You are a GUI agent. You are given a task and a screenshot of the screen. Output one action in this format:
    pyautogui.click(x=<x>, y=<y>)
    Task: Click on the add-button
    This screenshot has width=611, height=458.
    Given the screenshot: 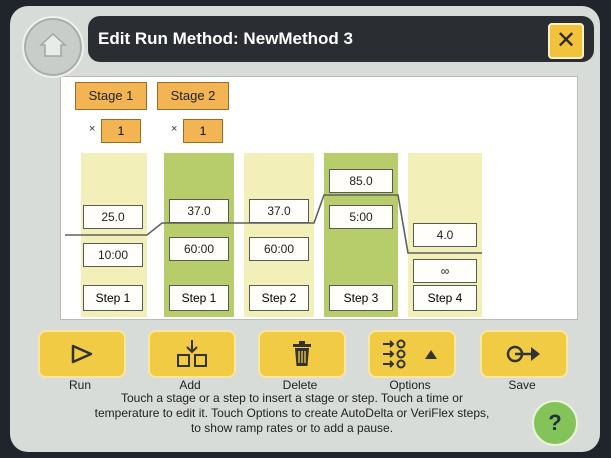 What is the action you would take?
    pyautogui.click(x=192, y=354)
    